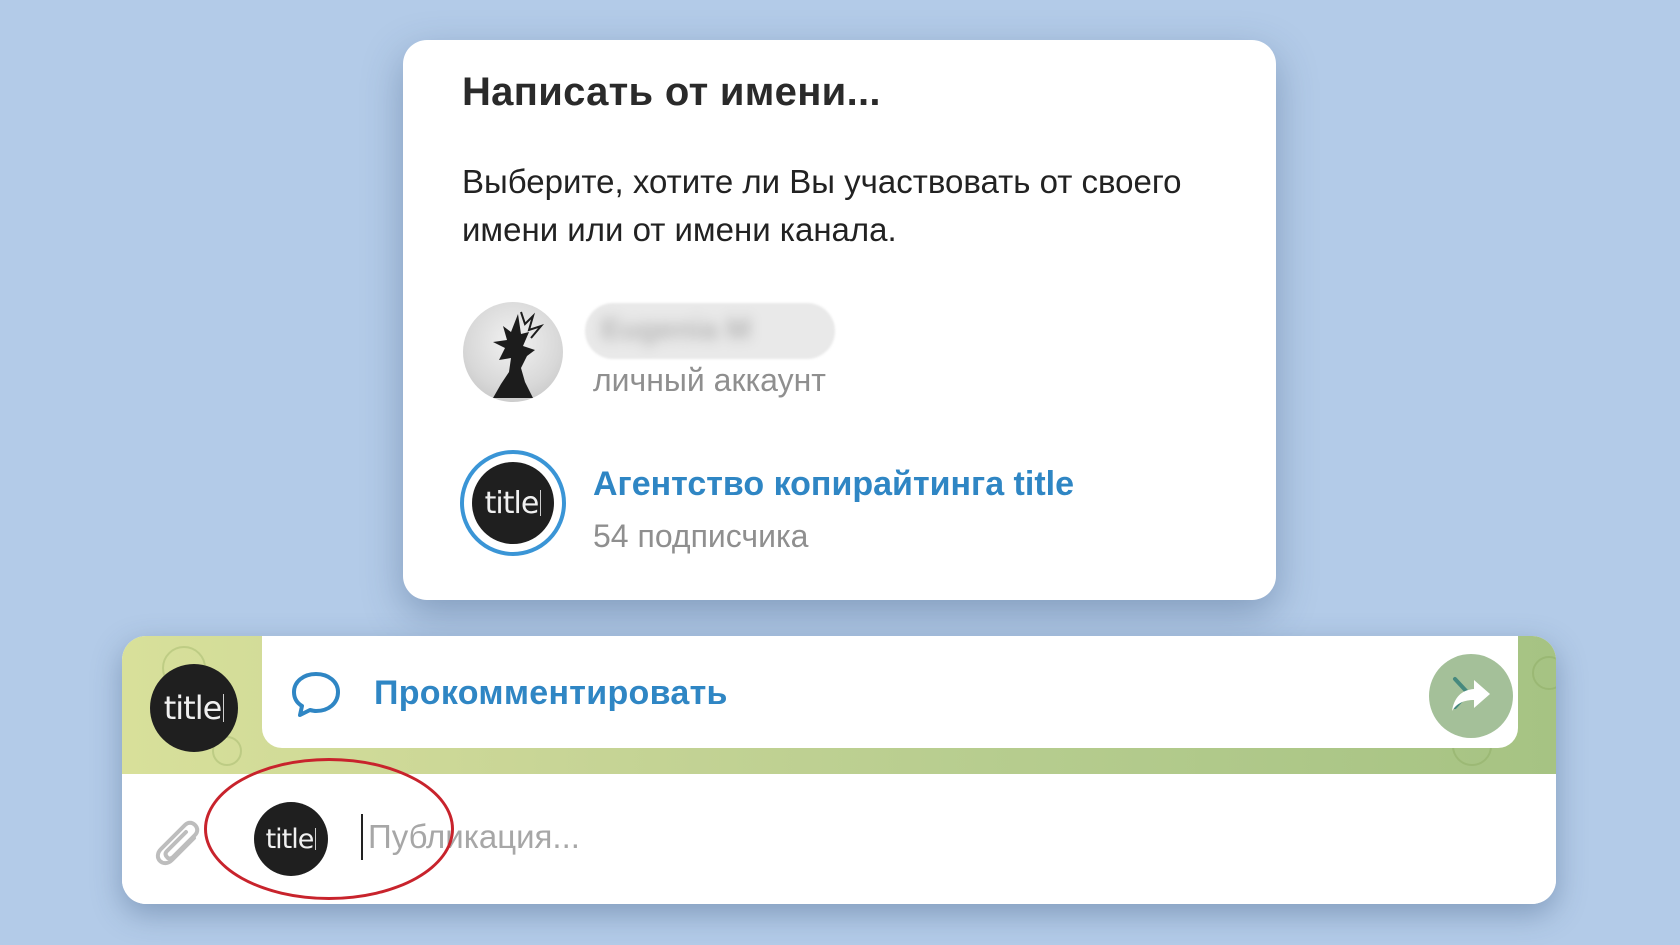 This screenshot has height=945, width=1680. Describe the element at coordinates (513, 352) in the screenshot. I see `profile-photo-avatar` at that location.